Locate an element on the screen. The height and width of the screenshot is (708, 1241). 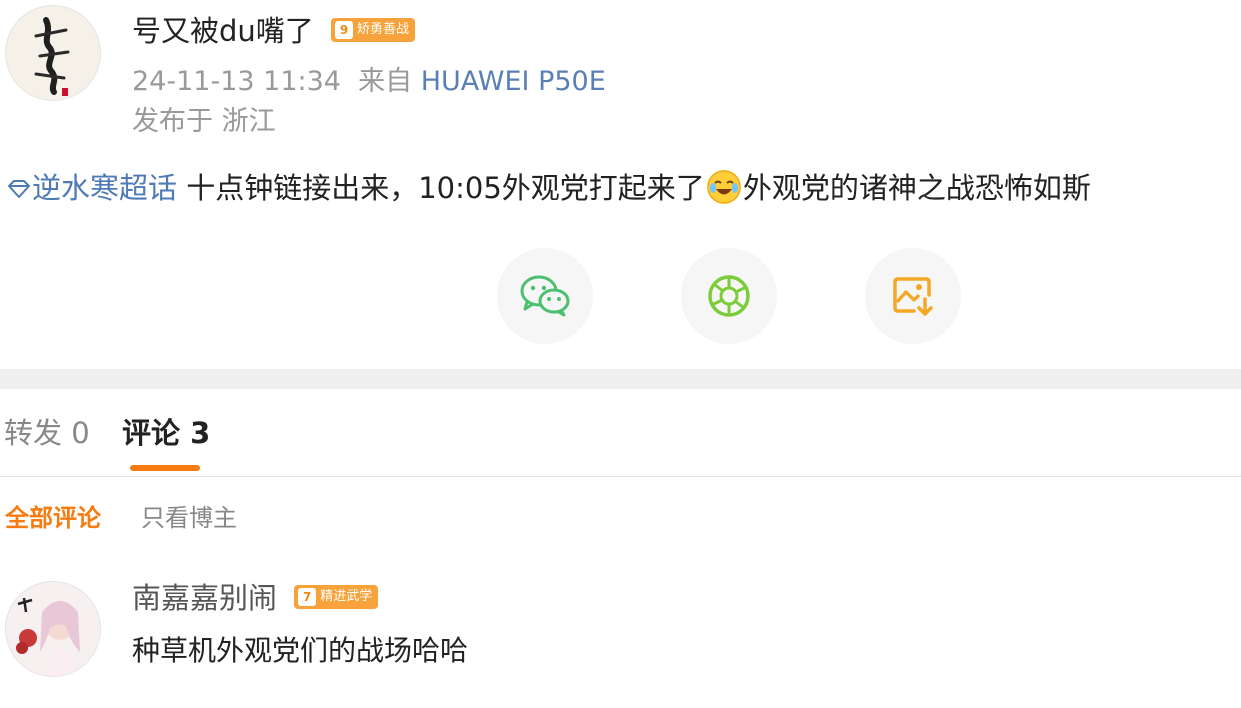
comment-author: 南嘉嘉别闹 7 精进武学 is located at coordinates (255, 598).